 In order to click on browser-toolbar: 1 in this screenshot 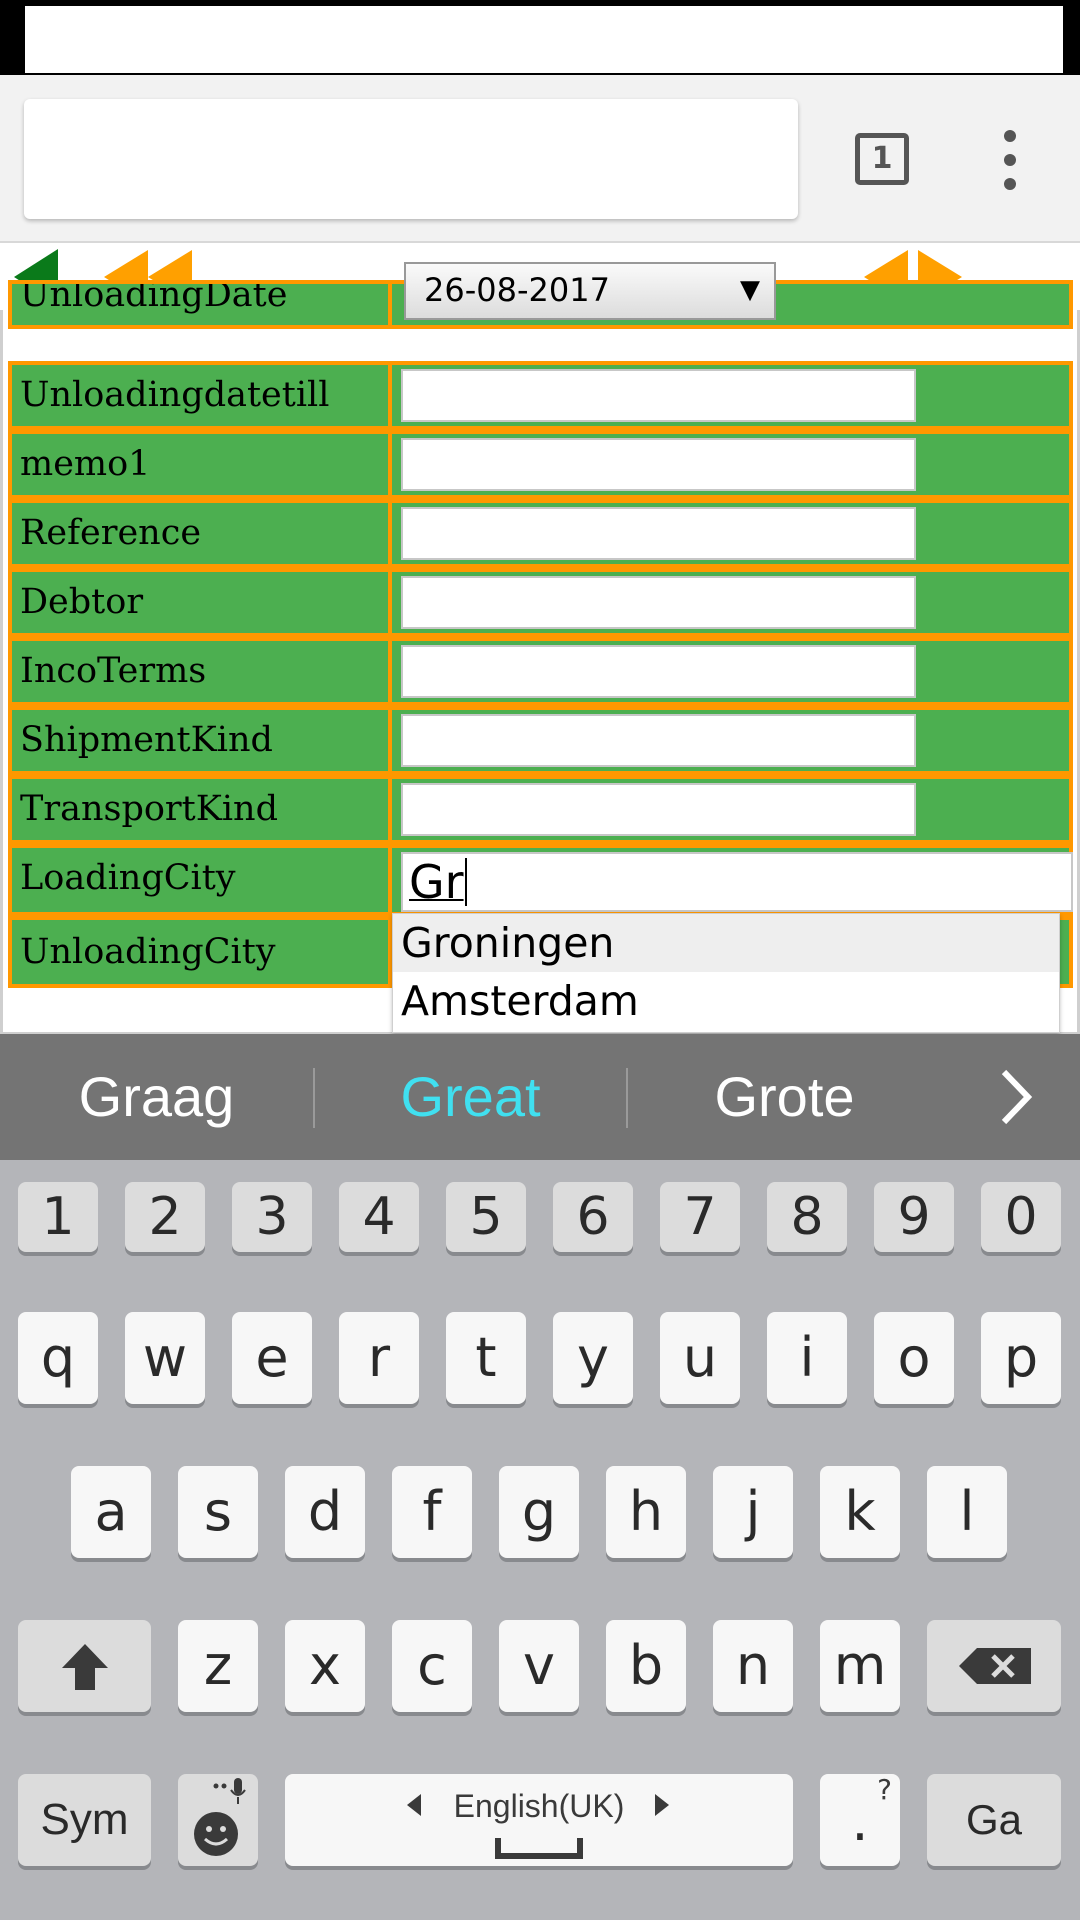, I will do `click(540, 159)`.